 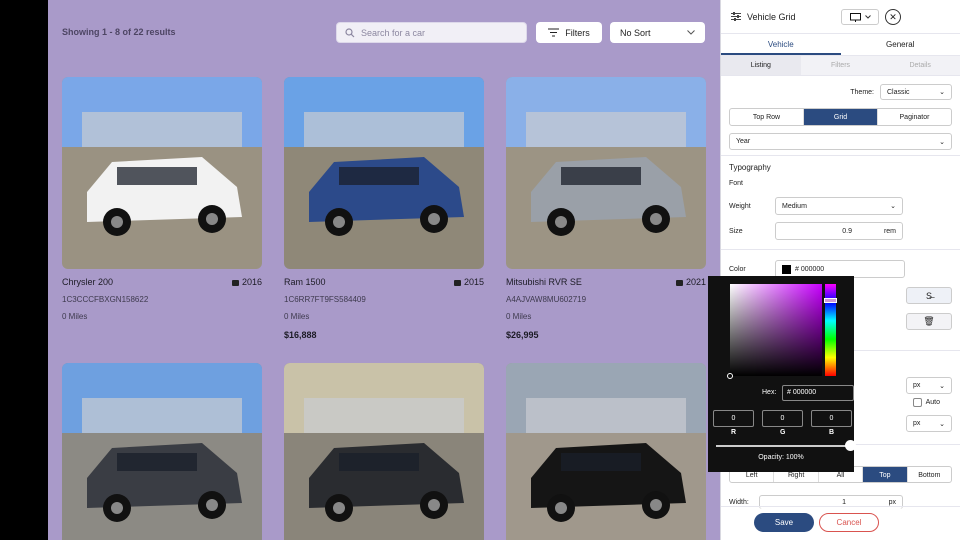 What do you see at coordinates (737, 269) in the screenshot?
I see `color-label: Color` at bounding box center [737, 269].